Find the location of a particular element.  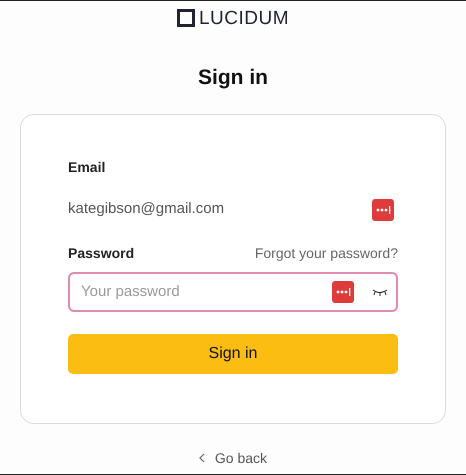

forgot-password-link: Forgot your password? is located at coordinates (326, 253).